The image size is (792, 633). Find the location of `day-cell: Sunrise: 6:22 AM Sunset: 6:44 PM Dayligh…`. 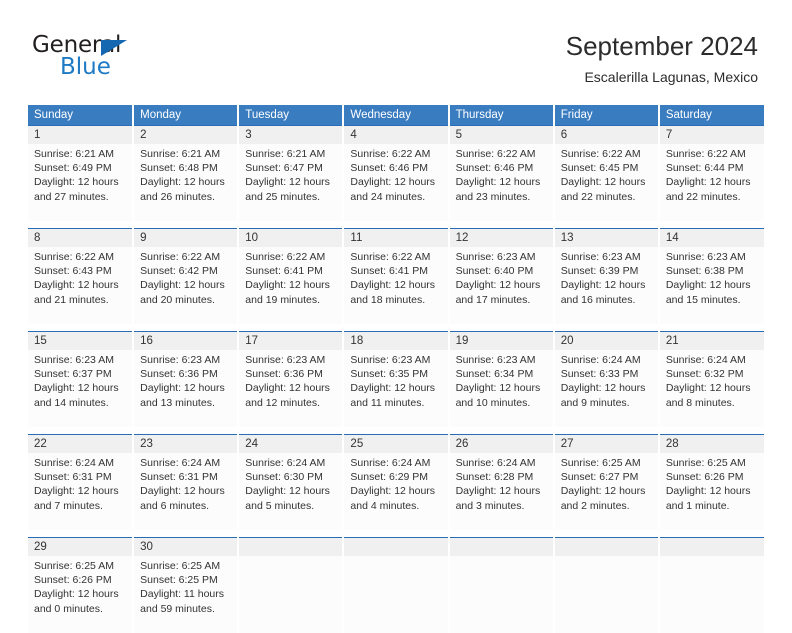

day-cell: Sunrise: 6:22 AM Sunset: 6:44 PM Dayligh… is located at coordinates (711, 182).